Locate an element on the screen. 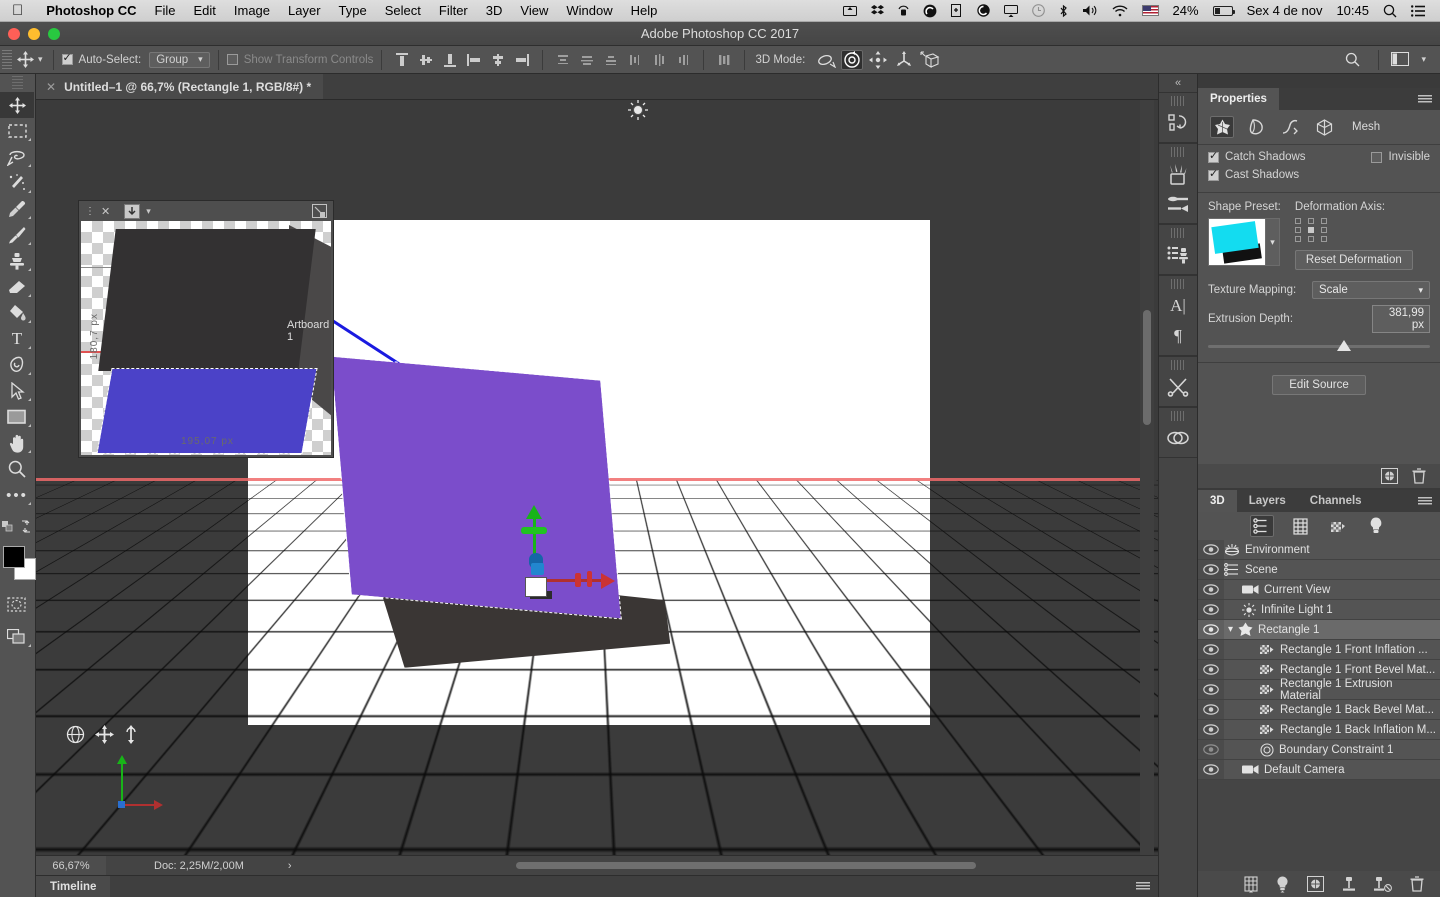  light-filter-icon is located at coordinates (1376, 526).